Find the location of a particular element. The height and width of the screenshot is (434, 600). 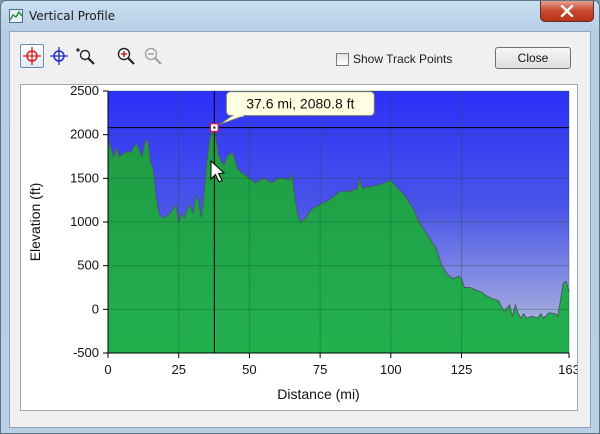

close-icon is located at coordinates (567, 11).